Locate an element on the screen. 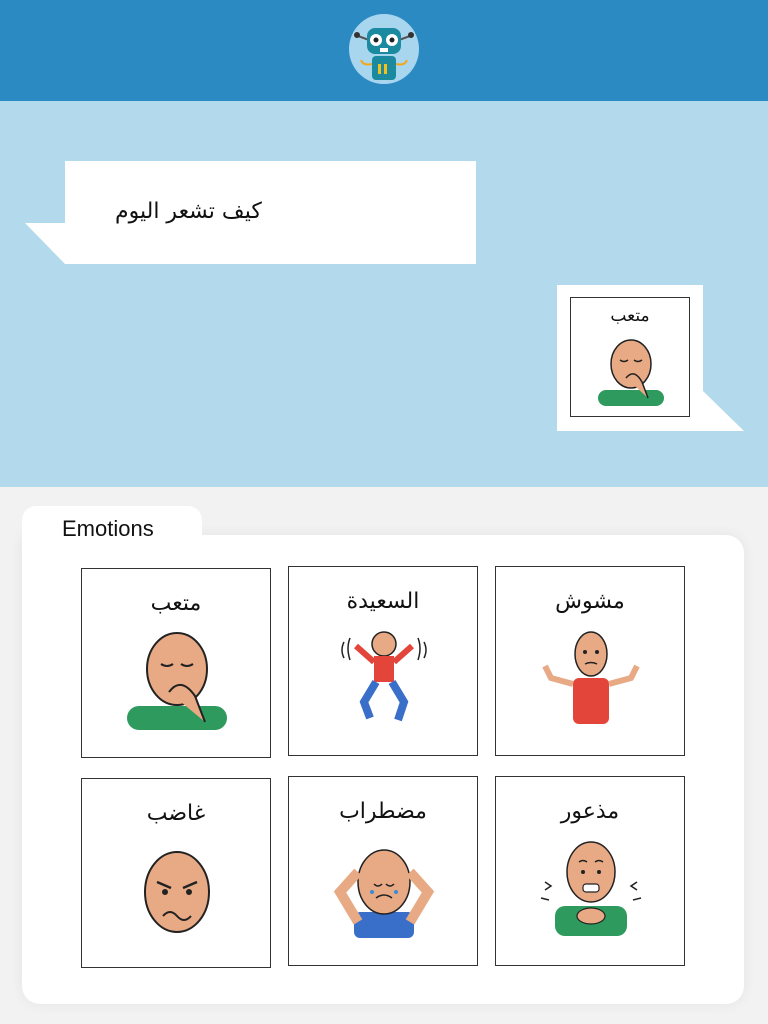 This screenshot has height=1024, width=768. emotion-card: السعيدة is located at coordinates (383, 661).